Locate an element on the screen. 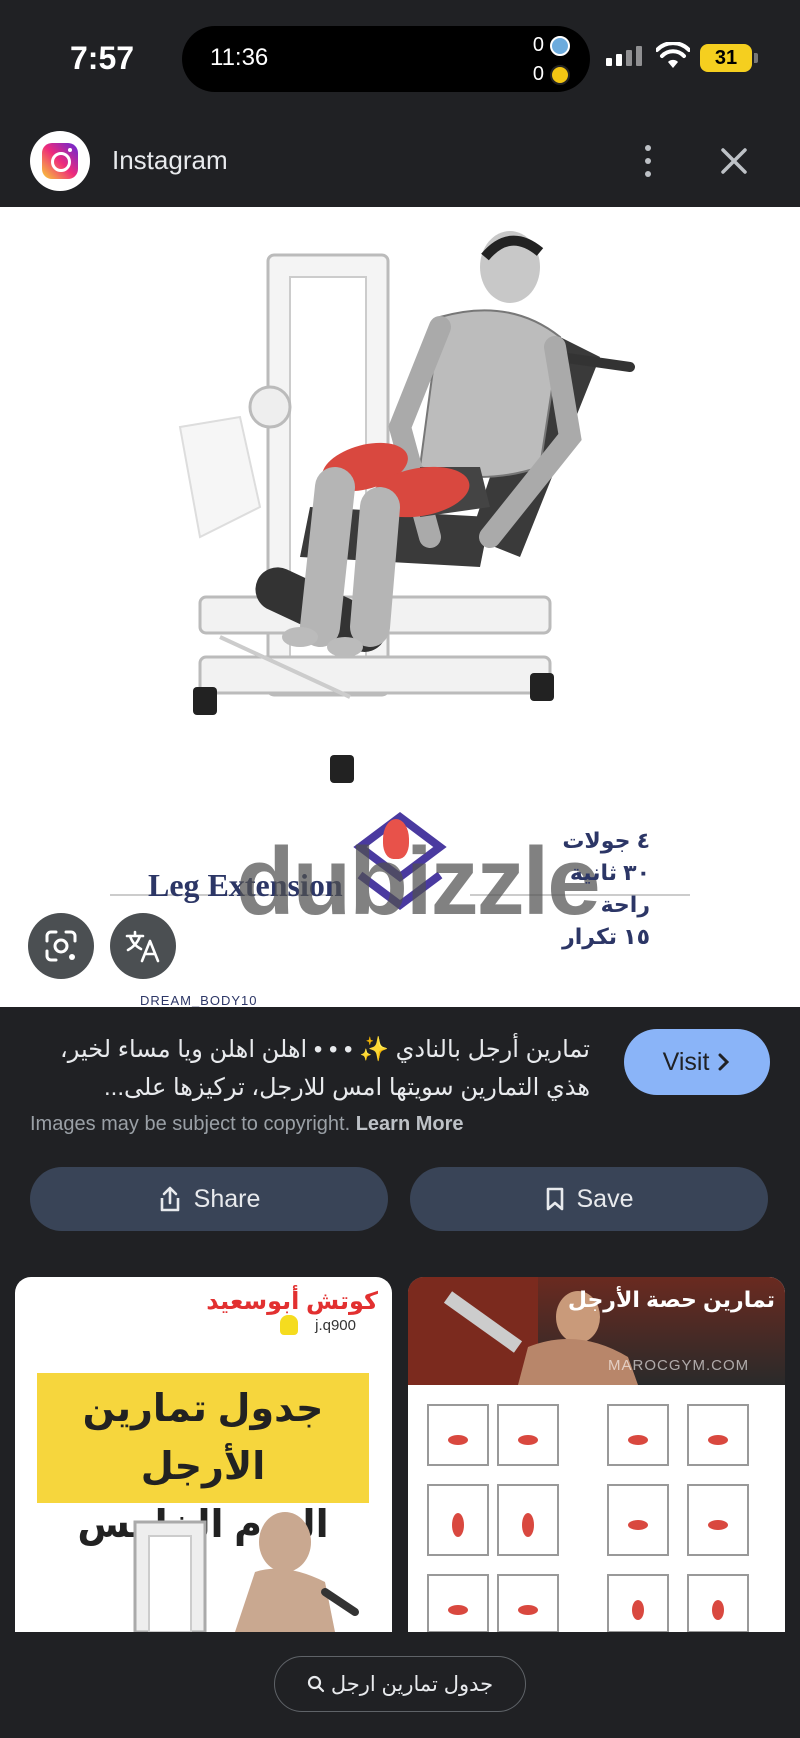  dynamic-island: 11:36 0 0 is located at coordinates (386, 59).